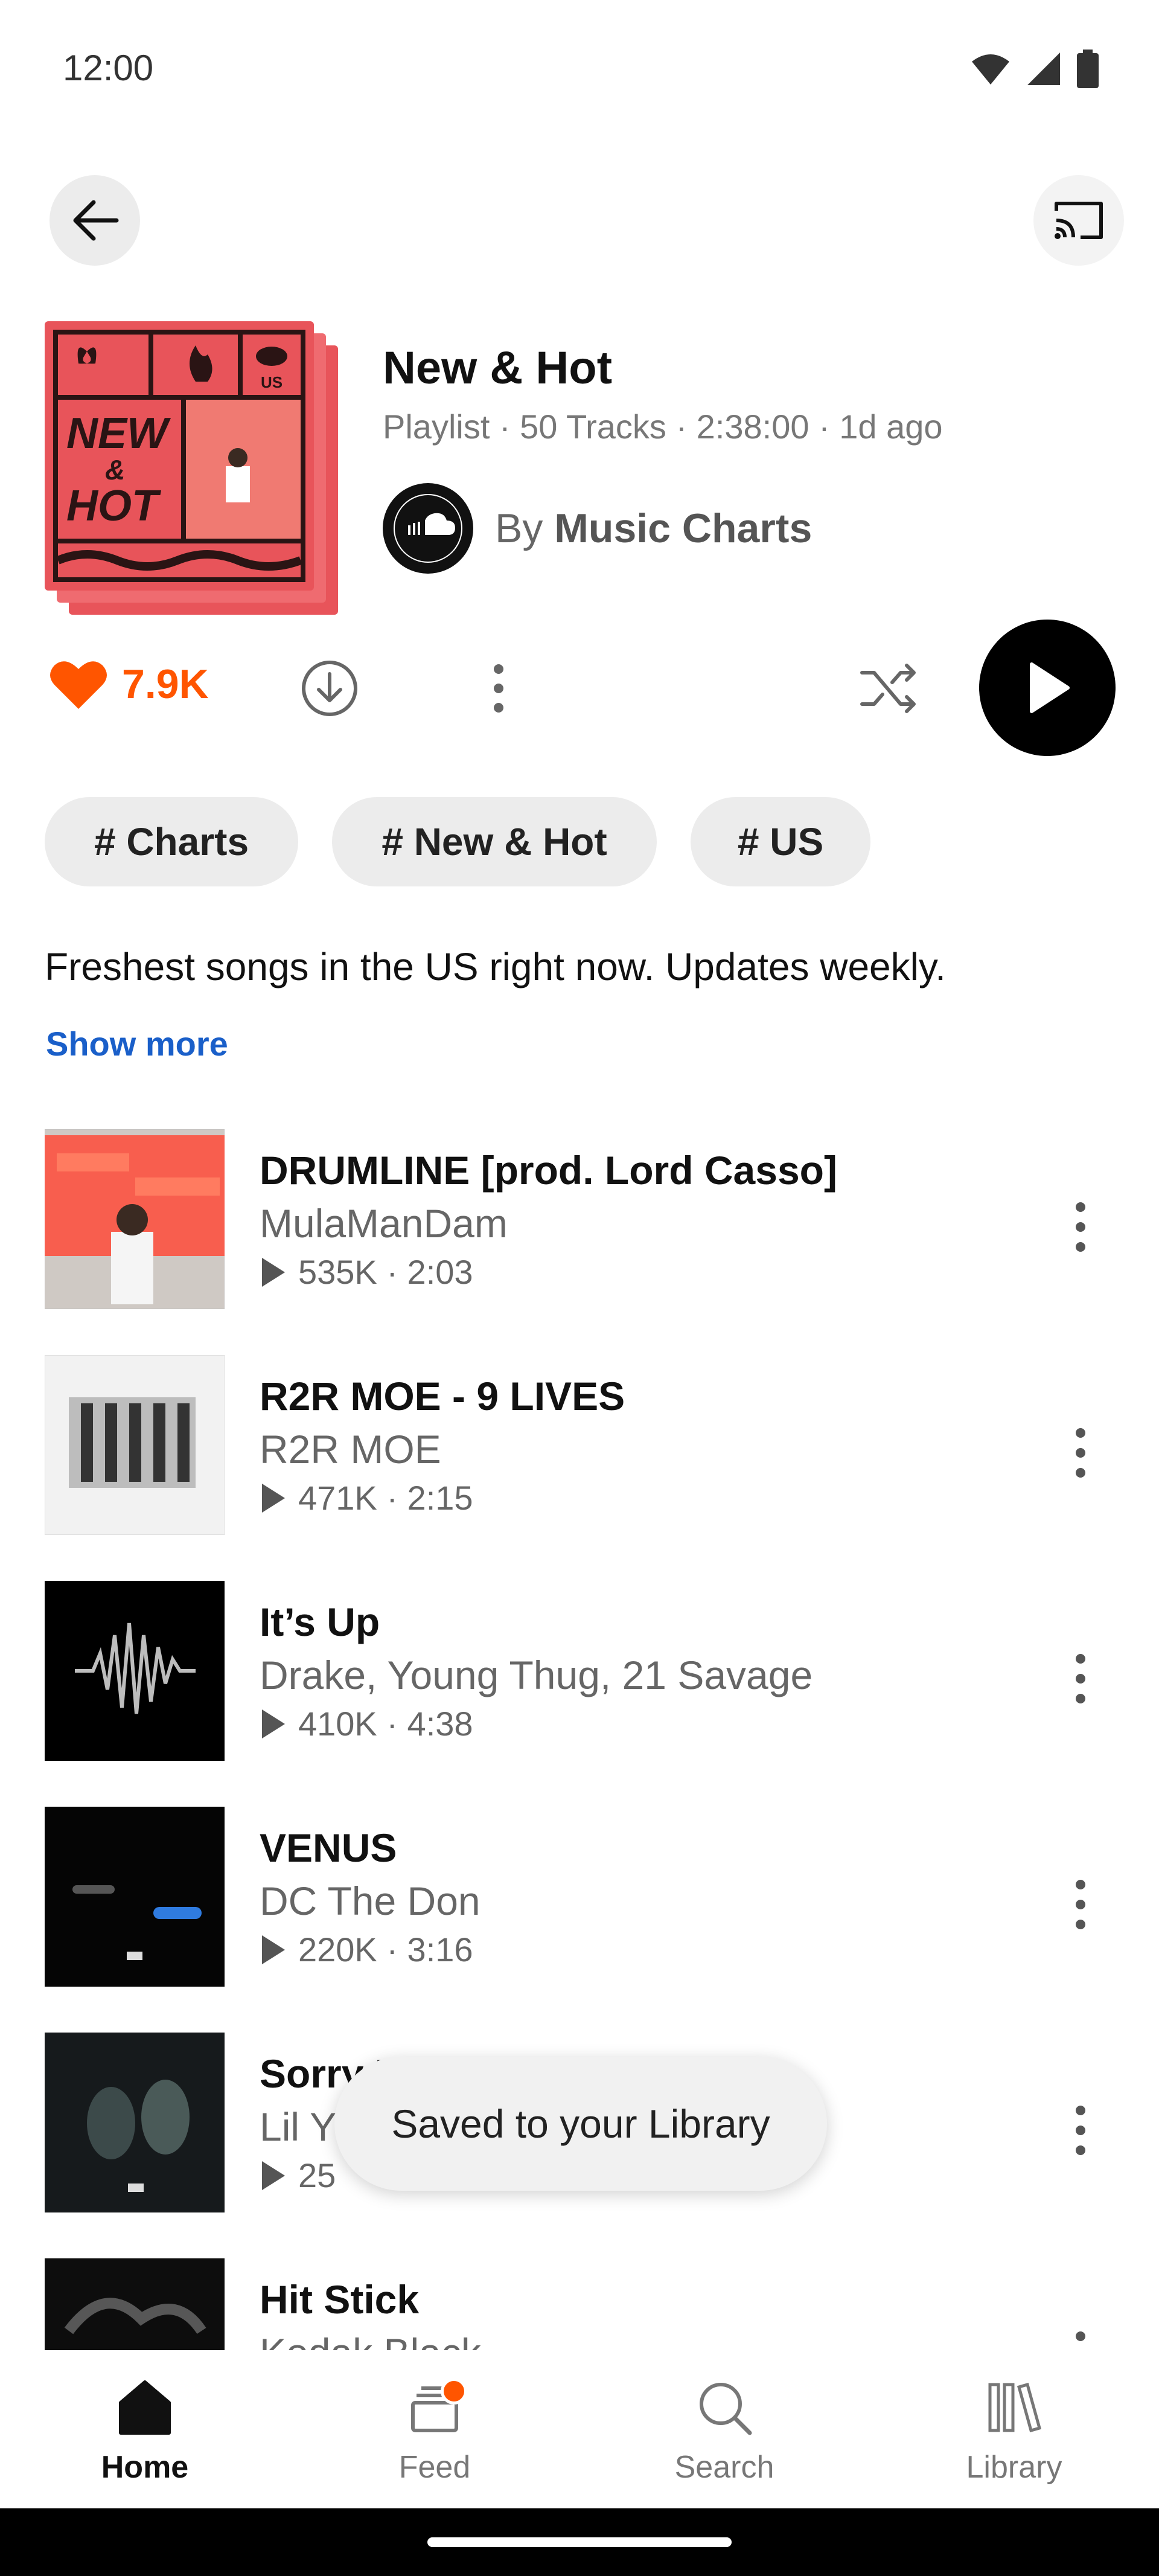 This screenshot has height=2576, width=1159. Describe the element at coordinates (579, 2542) in the screenshot. I see `home-indicator` at that location.